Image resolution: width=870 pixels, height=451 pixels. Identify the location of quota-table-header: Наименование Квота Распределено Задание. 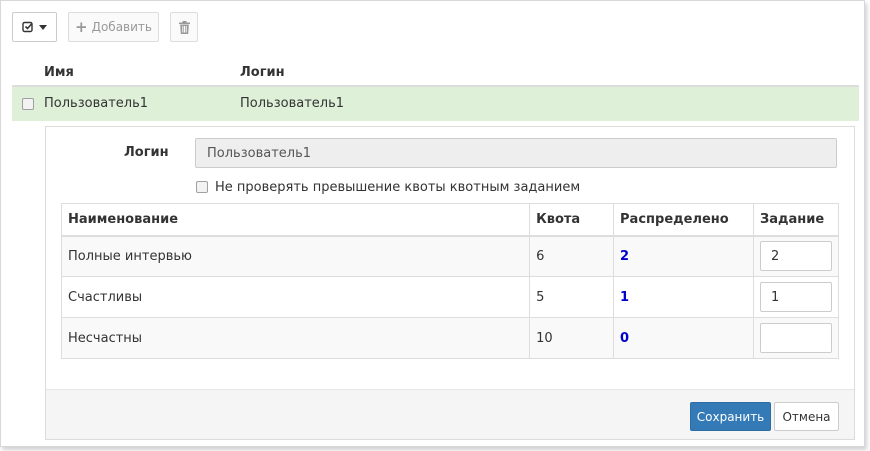
(450, 220).